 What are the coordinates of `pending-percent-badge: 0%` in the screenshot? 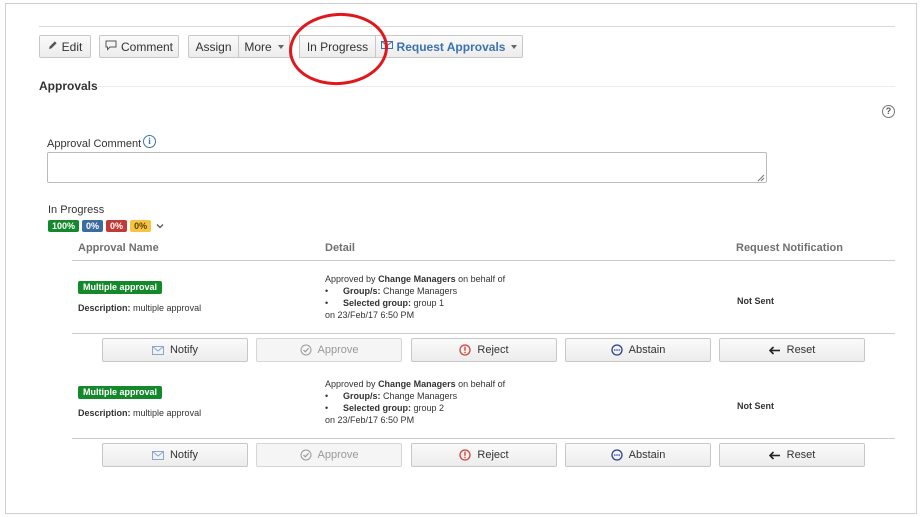 It's located at (93, 226).